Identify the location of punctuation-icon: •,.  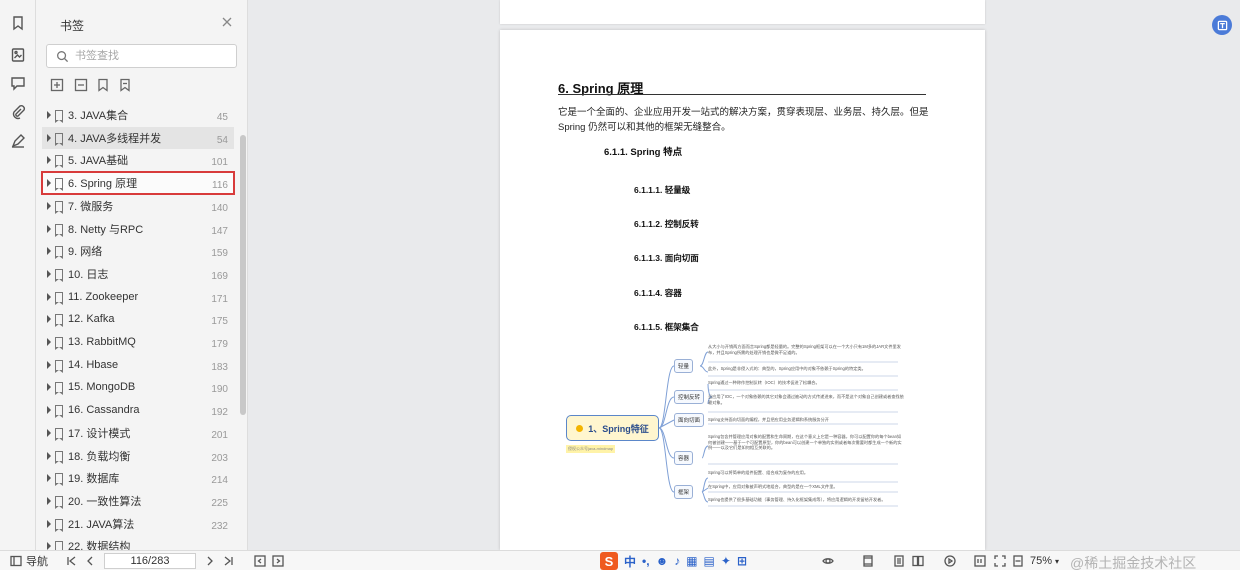
(646, 561).